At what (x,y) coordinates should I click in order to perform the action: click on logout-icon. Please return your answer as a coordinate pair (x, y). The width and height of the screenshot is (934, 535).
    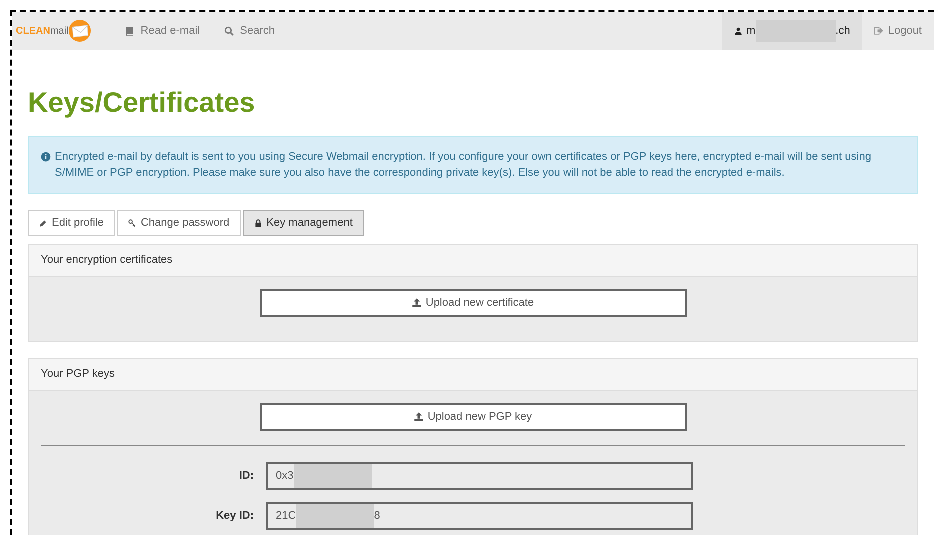
    Looking at the image, I should click on (879, 31).